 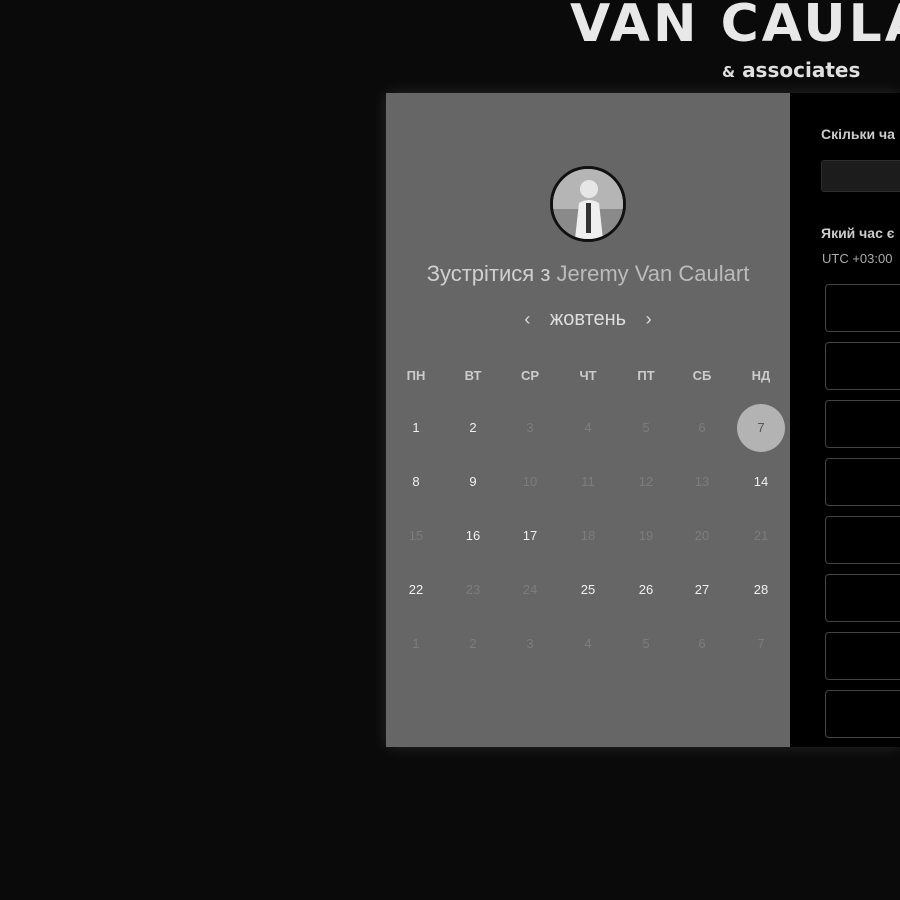 I want to click on avatar, so click(x=588, y=204).